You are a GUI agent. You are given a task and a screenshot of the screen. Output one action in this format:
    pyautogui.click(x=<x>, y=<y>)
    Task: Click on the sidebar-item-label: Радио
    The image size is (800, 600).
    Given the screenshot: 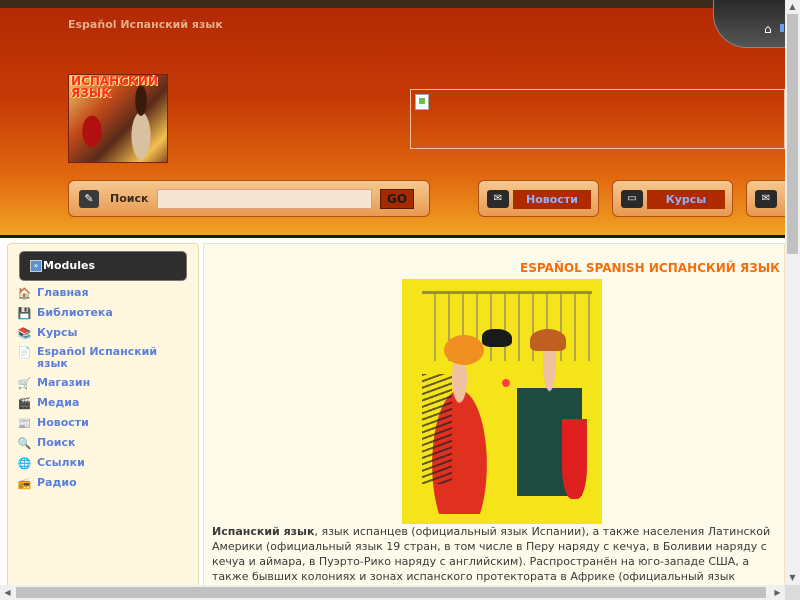 What is the action you would take?
    pyautogui.click(x=57, y=482)
    